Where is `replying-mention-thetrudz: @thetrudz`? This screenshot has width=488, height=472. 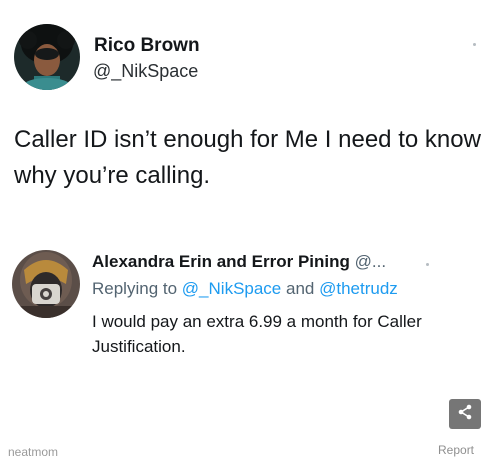
replying-mention-thetrudz: @thetrudz is located at coordinates (358, 288).